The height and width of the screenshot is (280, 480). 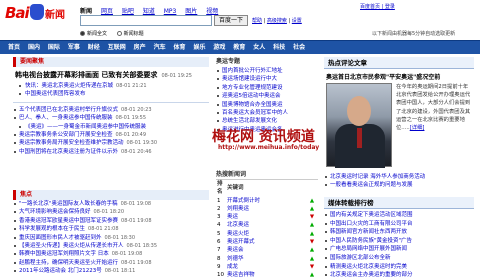 I want to click on tab-web: 网页, so click(x=107, y=11).